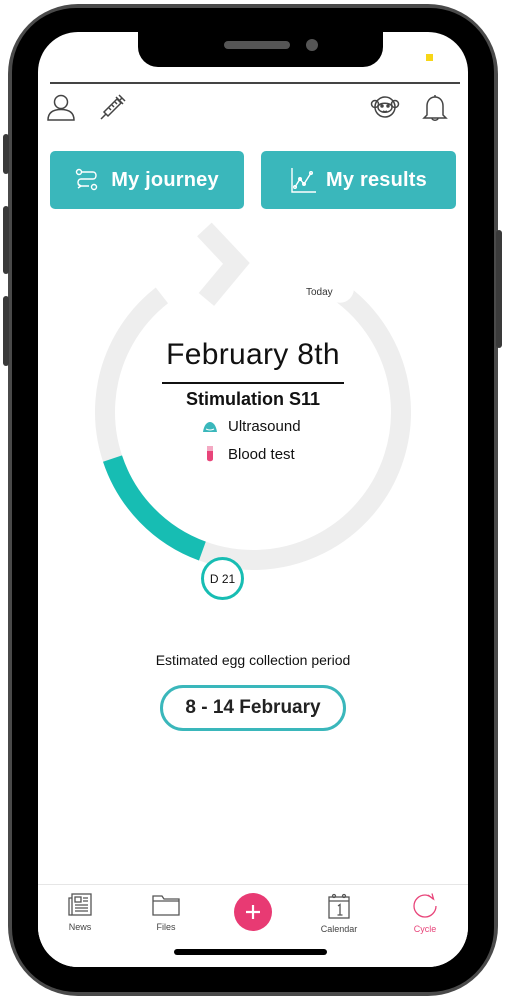  I want to click on my-journey-button: My journey, so click(147, 180).